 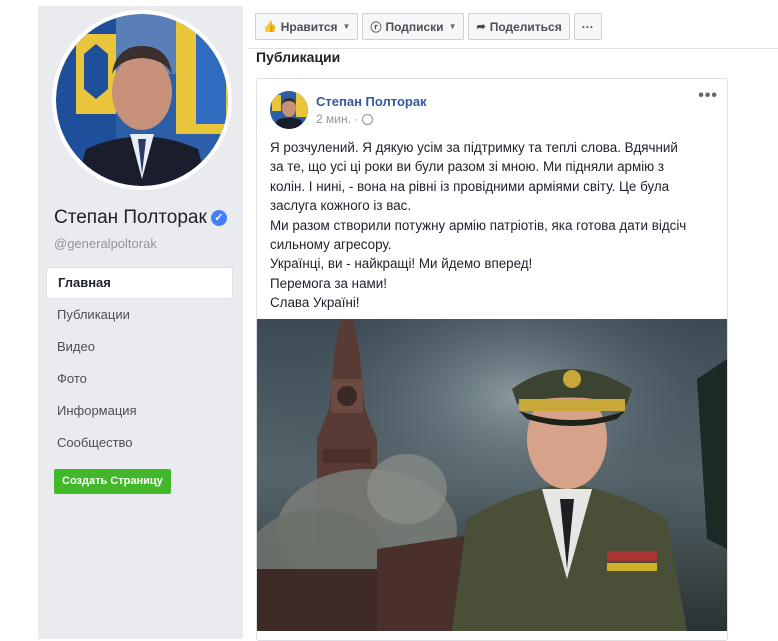 I want to click on share-label: Поделиться, so click(x=525, y=26).